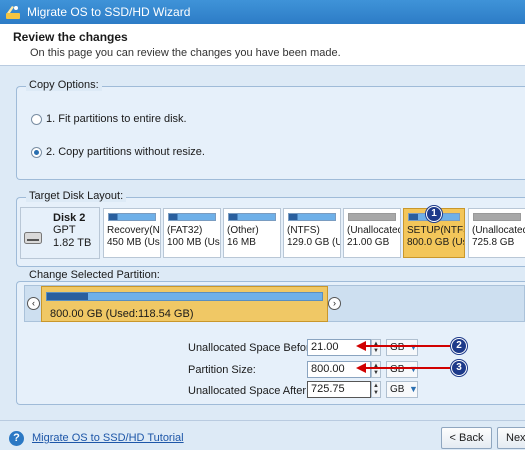 The height and width of the screenshot is (450, 525). I want to click on unallocated-before-spinner: ▲ ▼, so click(376, 347).